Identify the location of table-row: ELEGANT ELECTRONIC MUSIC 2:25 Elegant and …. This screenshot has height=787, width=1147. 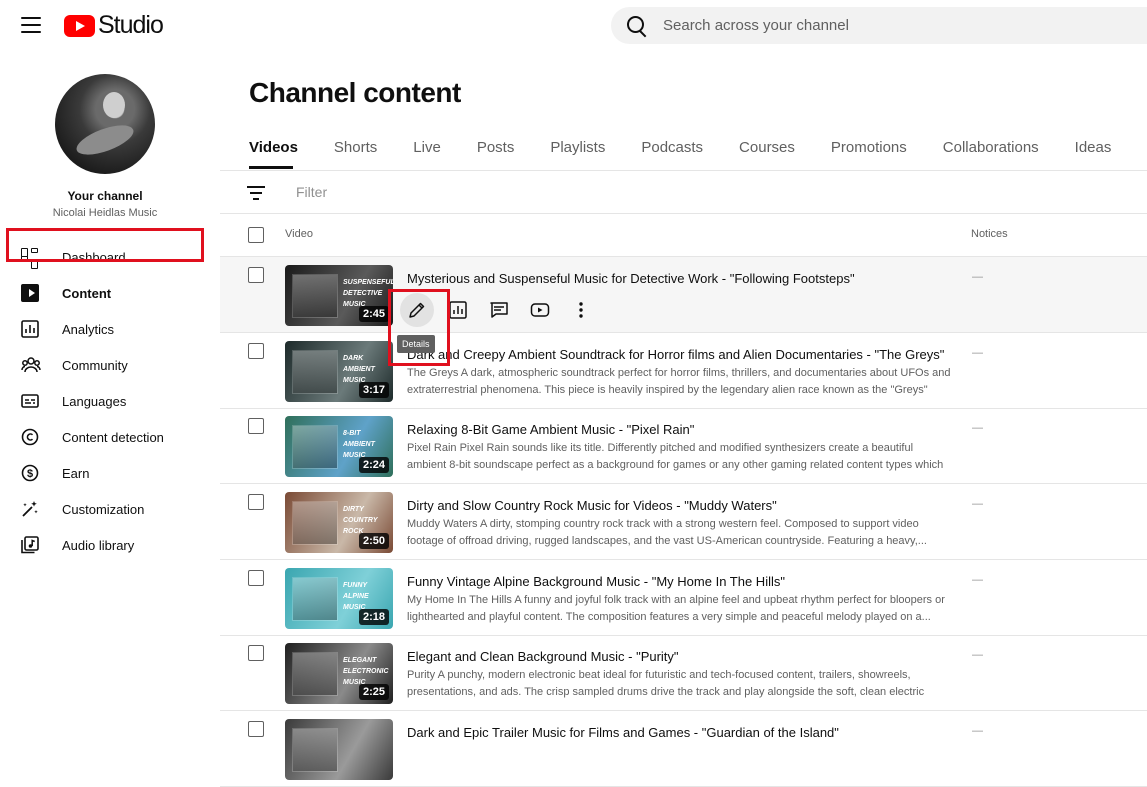
(683, 673).